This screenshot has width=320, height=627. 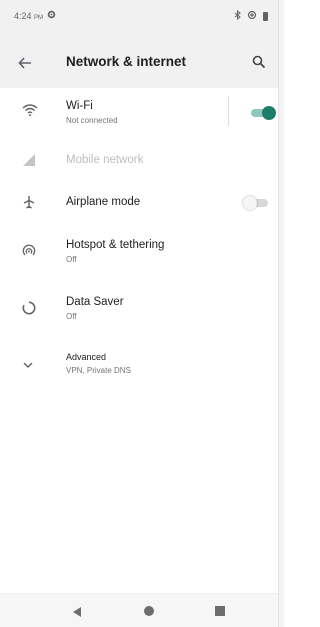 I want to click on status-time-value: 4:24, so click(x=23, y=16).